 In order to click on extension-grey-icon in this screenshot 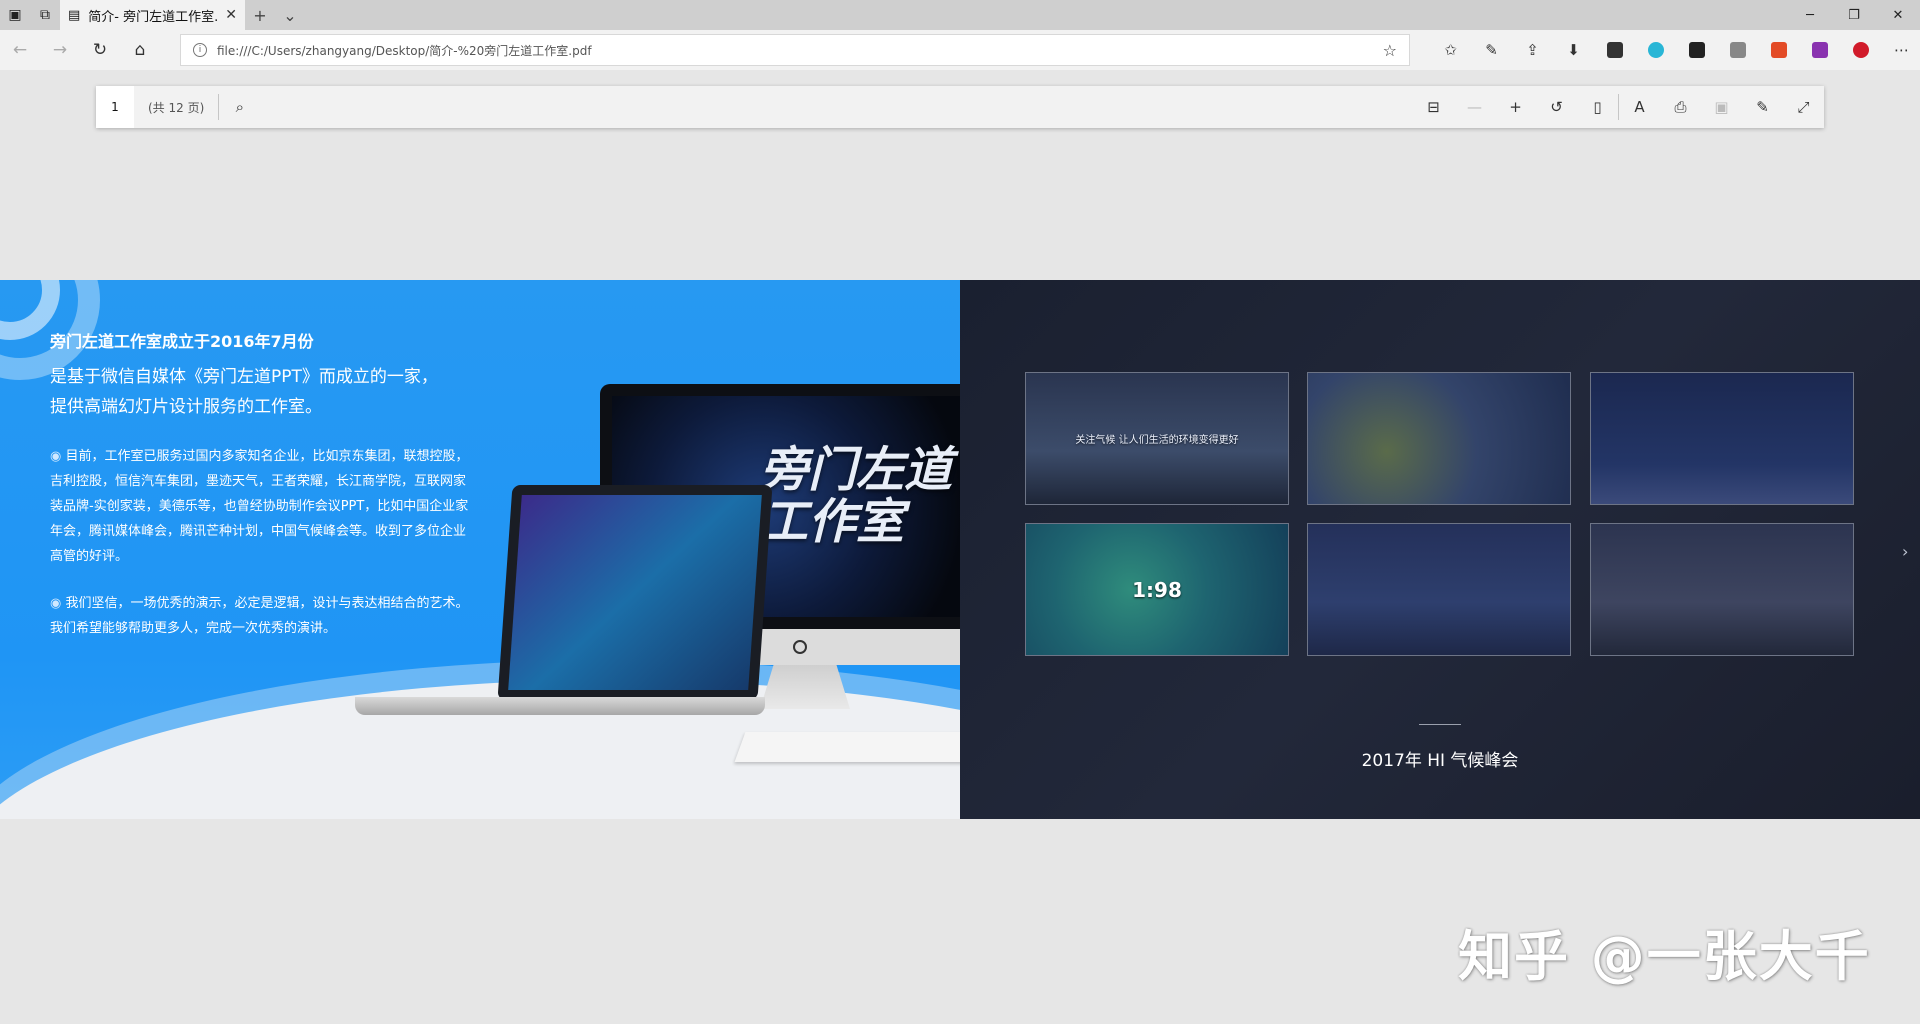, I will do `click(1737, 50)`.